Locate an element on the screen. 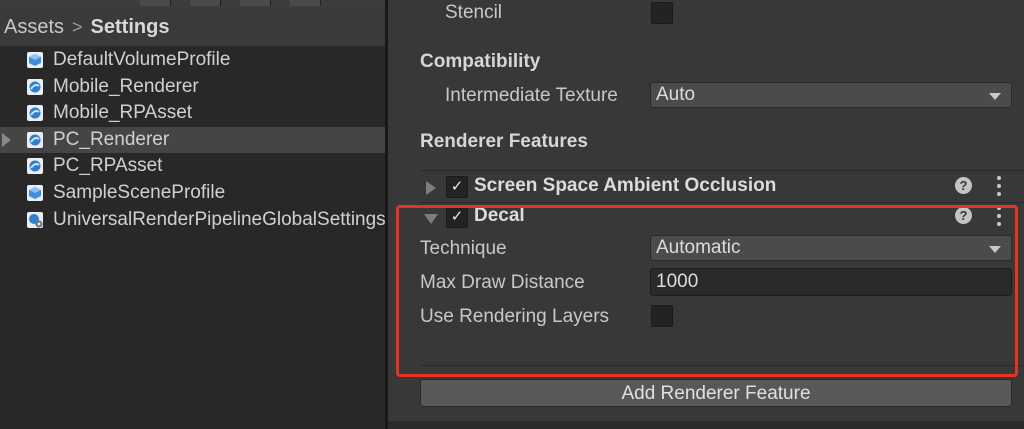 This screenshot has width=1024, height=429. stencil-checkbox is located at coordinates (662, 13).